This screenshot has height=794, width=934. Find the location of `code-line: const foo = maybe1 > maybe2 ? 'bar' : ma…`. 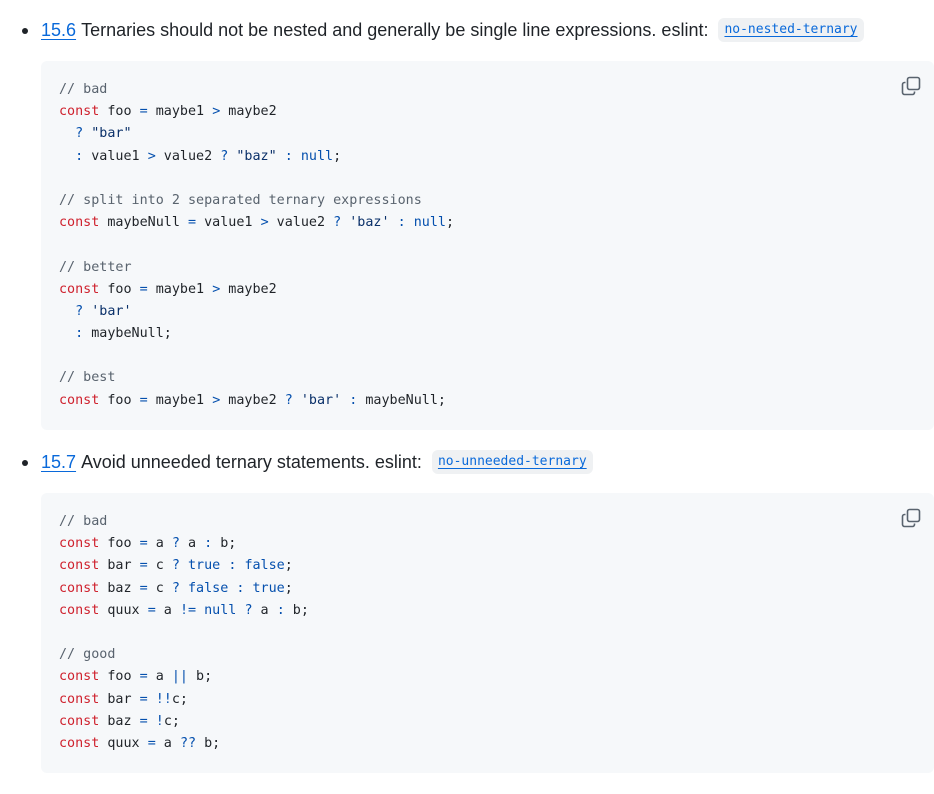

code-line: const foo = maybe1 > maybe2 ? 'bar' : ma… is located at coordinates (256, 401).